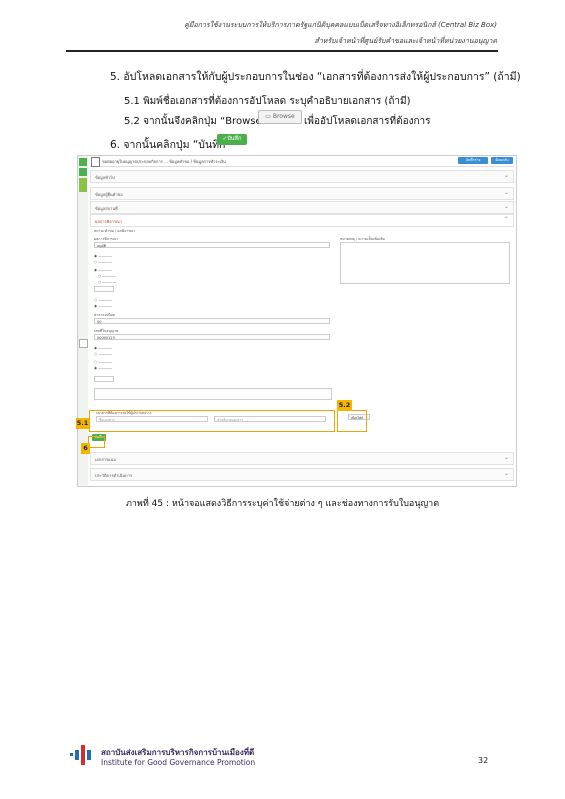  Describe the element at coordinates (96, 442) in the screenshot. I see `highlight-save` at that location.